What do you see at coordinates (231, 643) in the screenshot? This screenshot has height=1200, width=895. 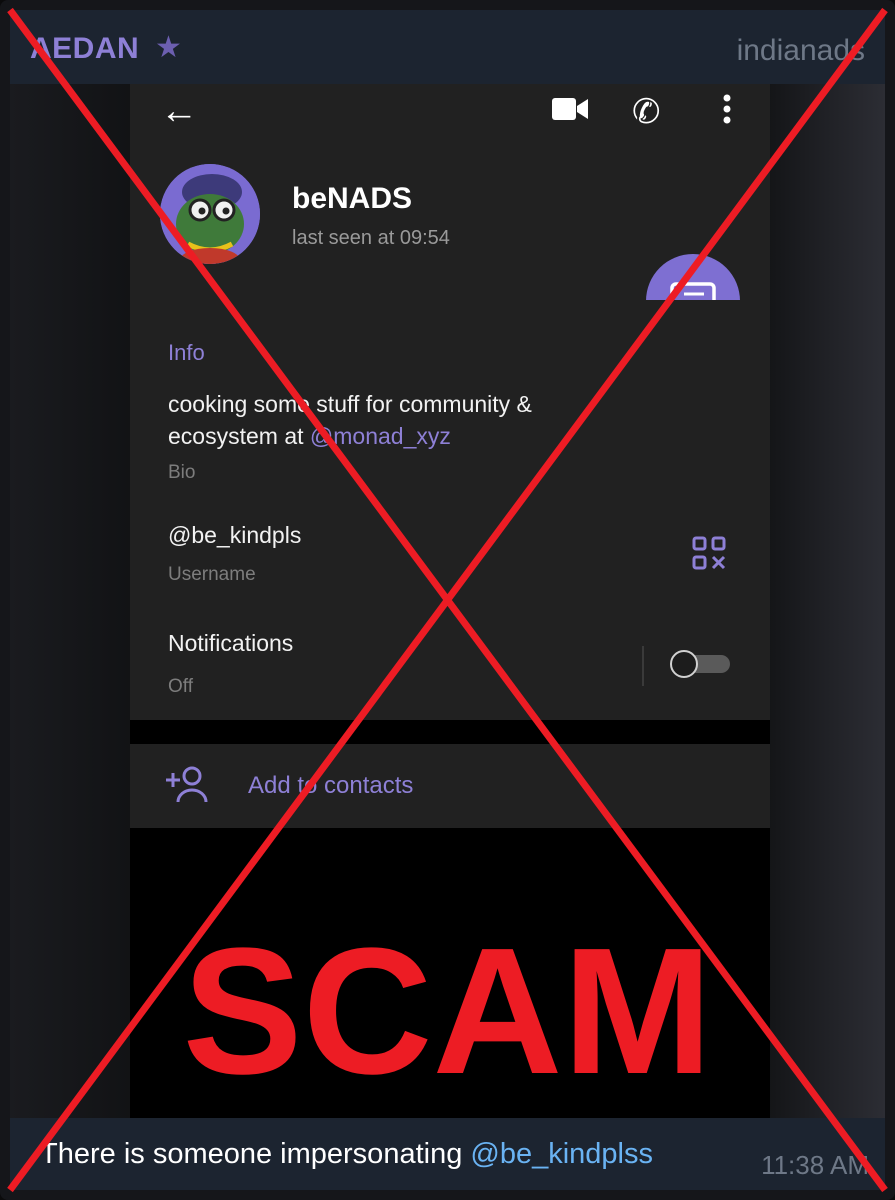 I see `notifications-title: Notifications` at bounding box center [231, 643].